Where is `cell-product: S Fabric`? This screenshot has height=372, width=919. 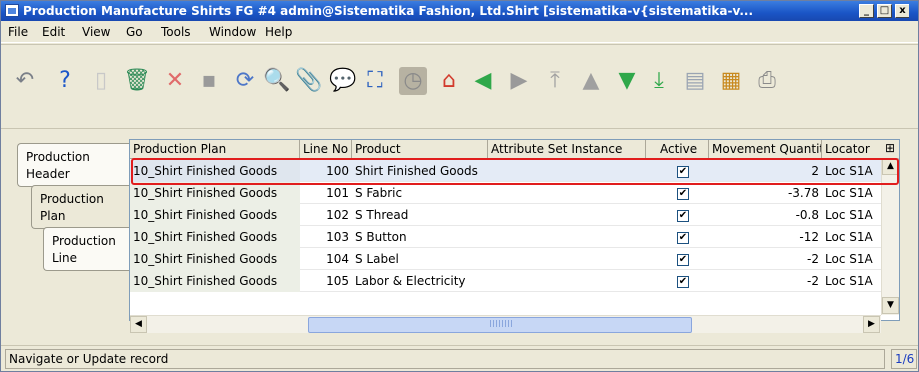 cell-product: S Fabric is located at coordinates (420, 193).